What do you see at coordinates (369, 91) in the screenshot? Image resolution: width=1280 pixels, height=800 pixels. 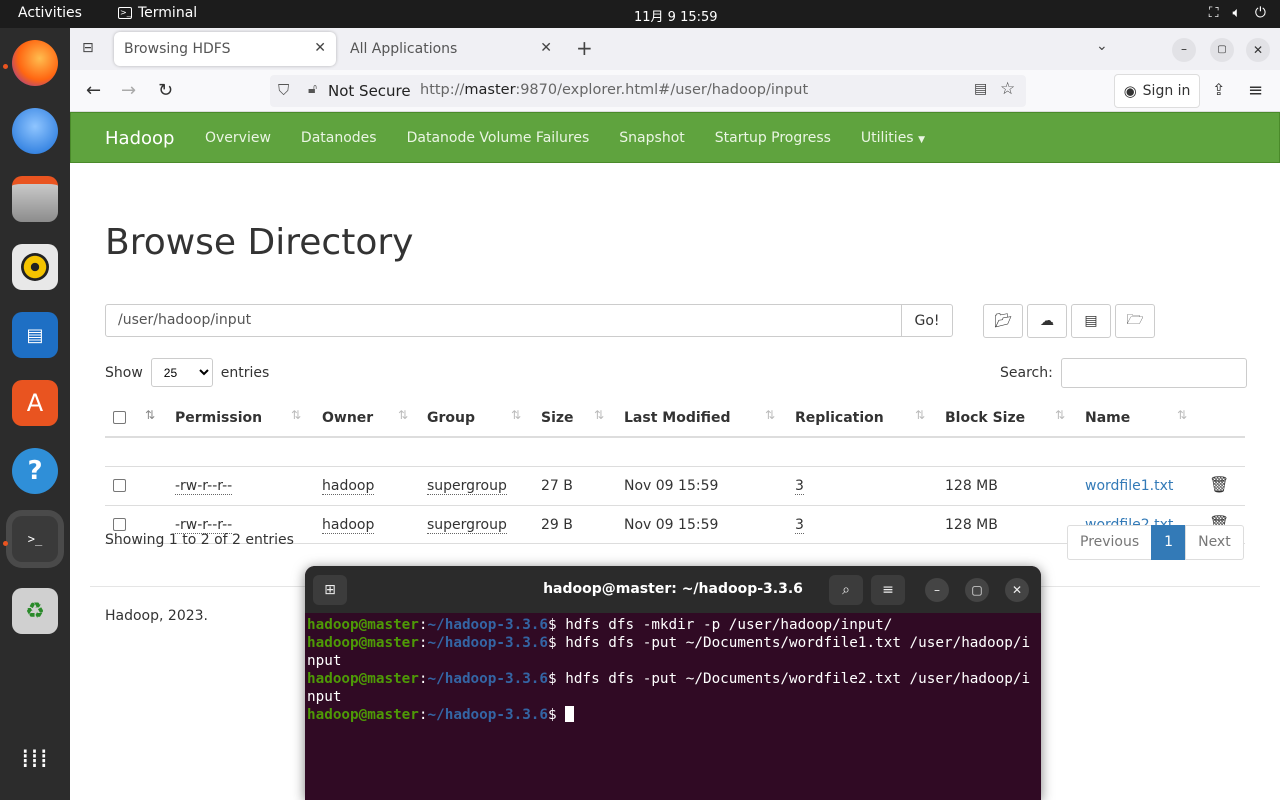 I see `security-label: Not Secure` at bounding box center [369, 91].